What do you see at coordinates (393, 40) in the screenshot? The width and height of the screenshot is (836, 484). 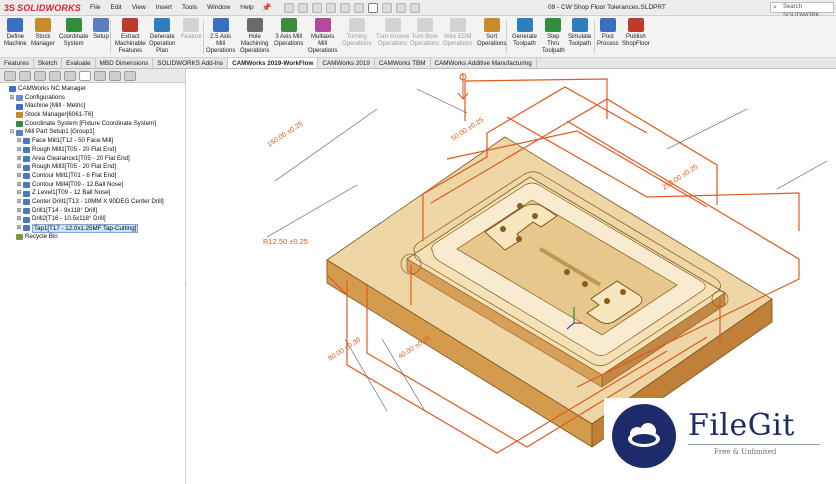 I see `ribbon-label: Turn Groove Operations` at bounding box center [393, 40].